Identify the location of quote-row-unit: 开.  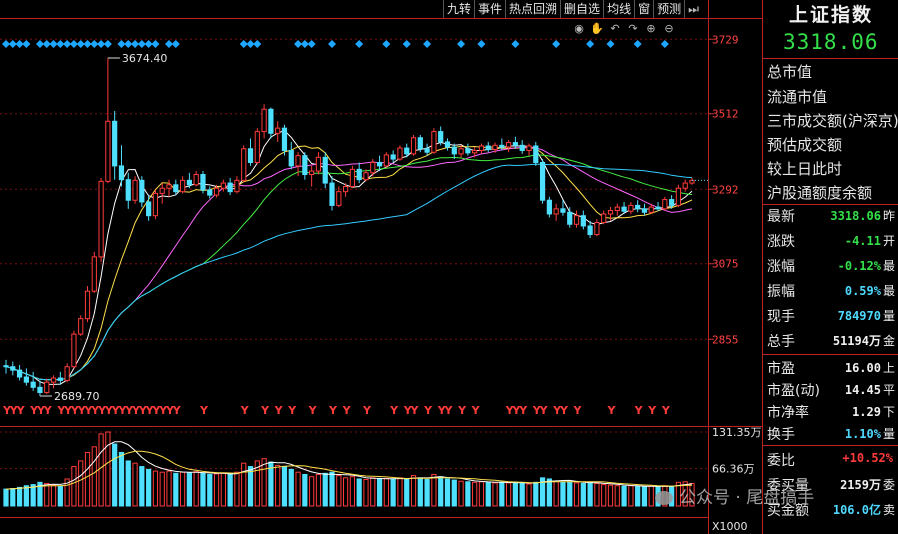
(888, 241).